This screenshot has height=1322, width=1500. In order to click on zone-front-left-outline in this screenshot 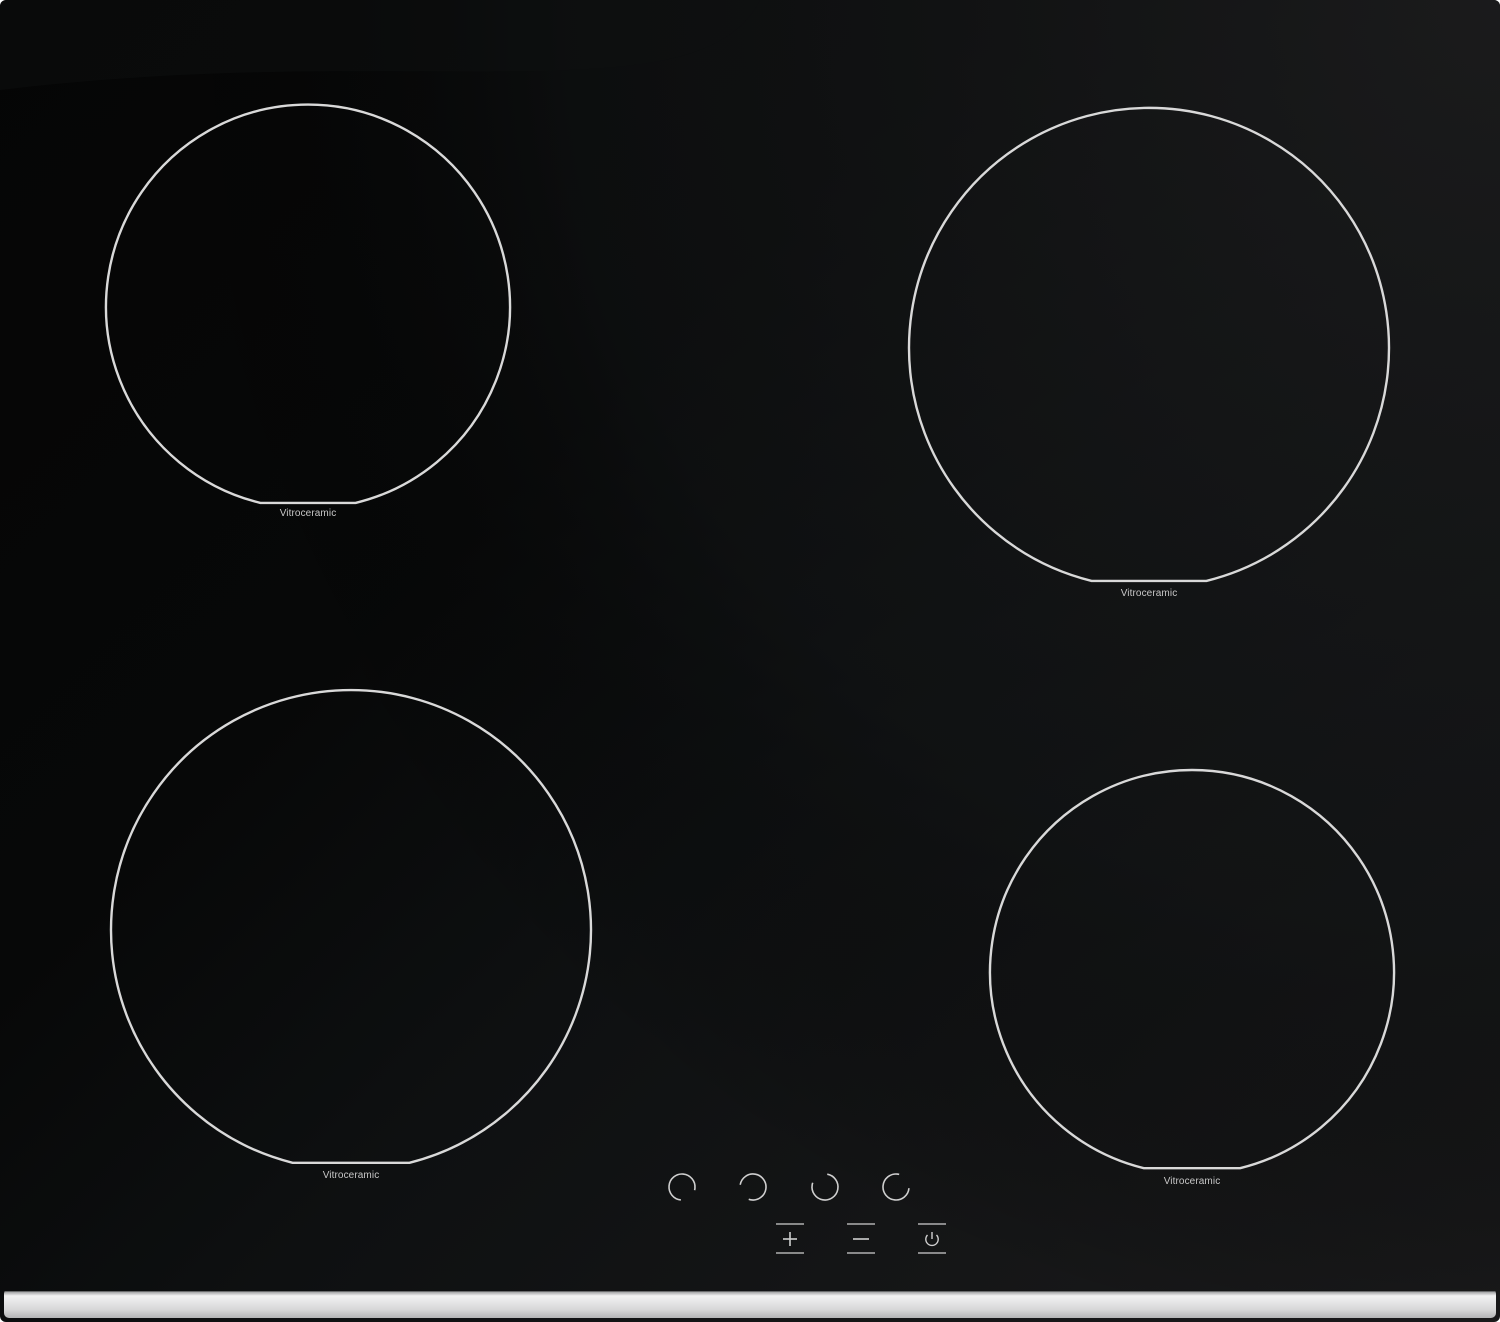, I will do `click(351, 926)`.